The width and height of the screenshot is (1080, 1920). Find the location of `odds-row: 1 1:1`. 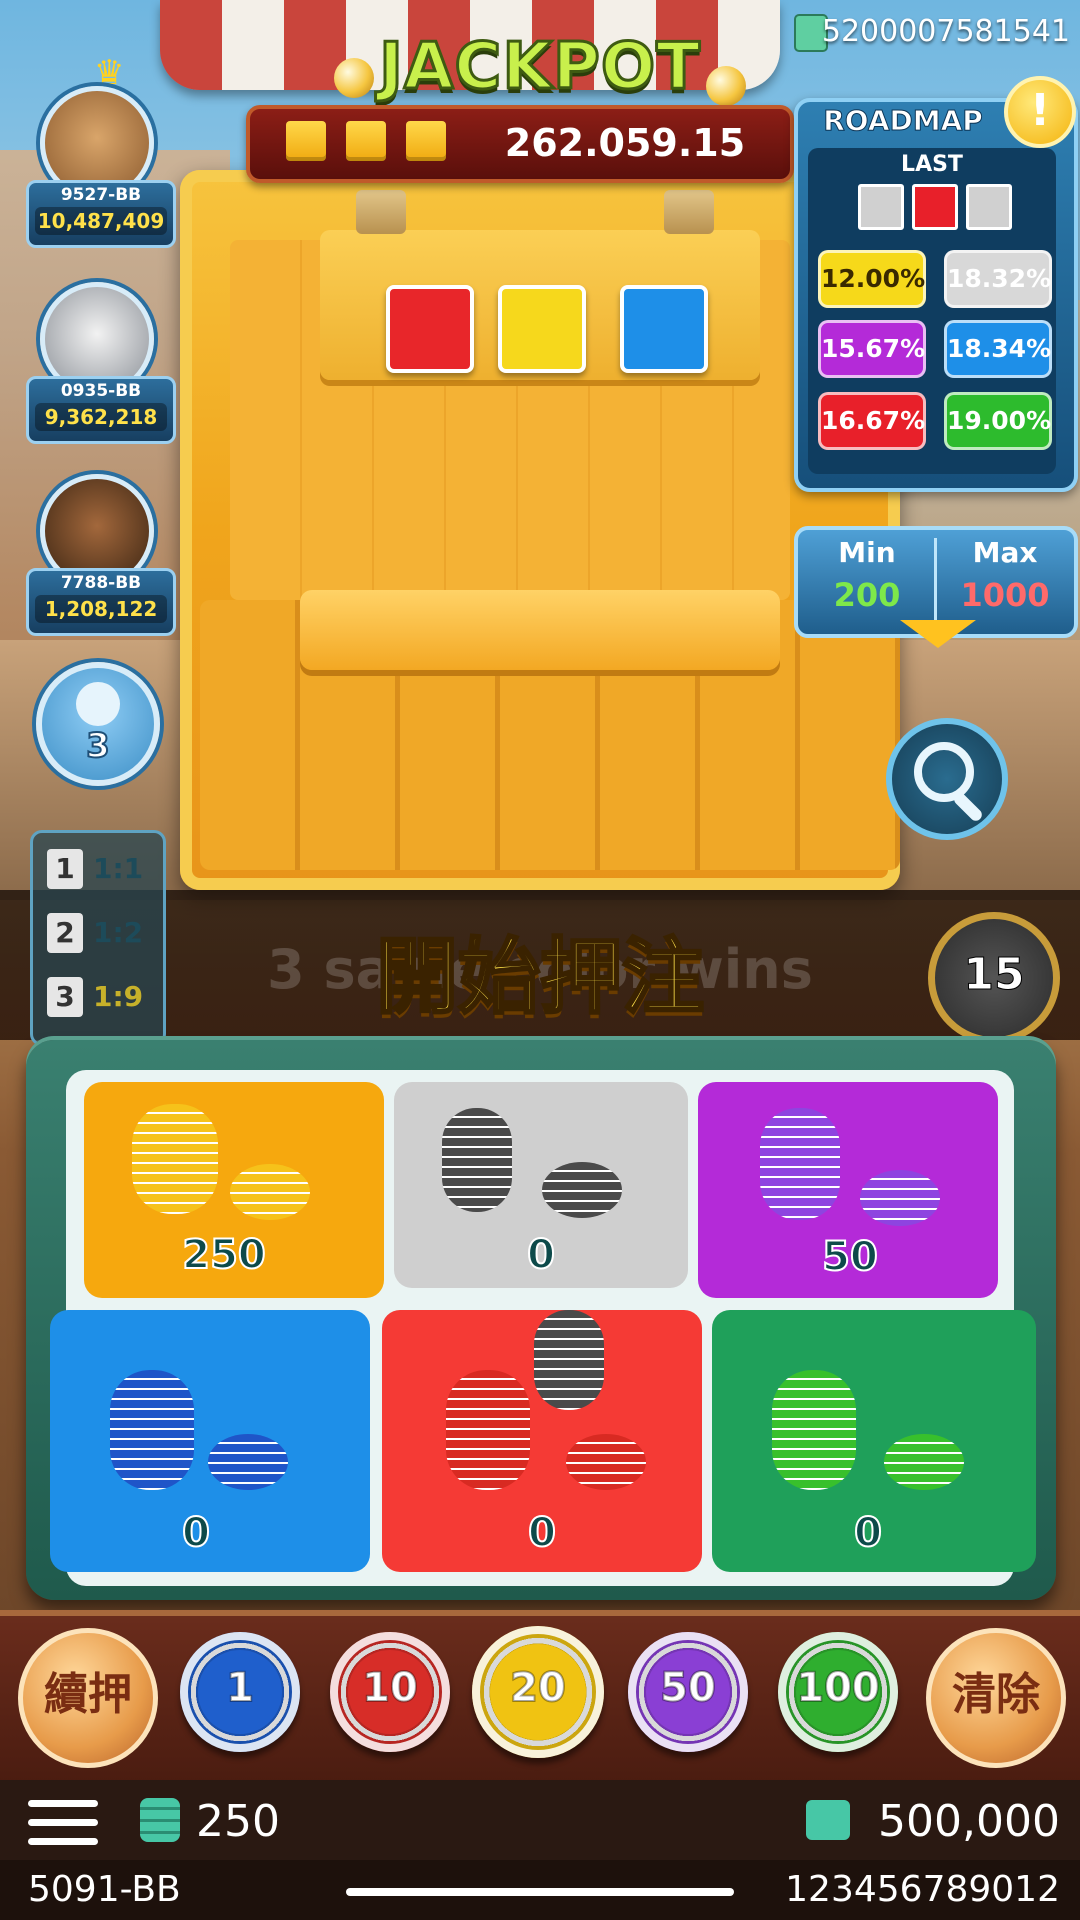

odds-row: 1 1:1 is located at coordinates (102, 870).